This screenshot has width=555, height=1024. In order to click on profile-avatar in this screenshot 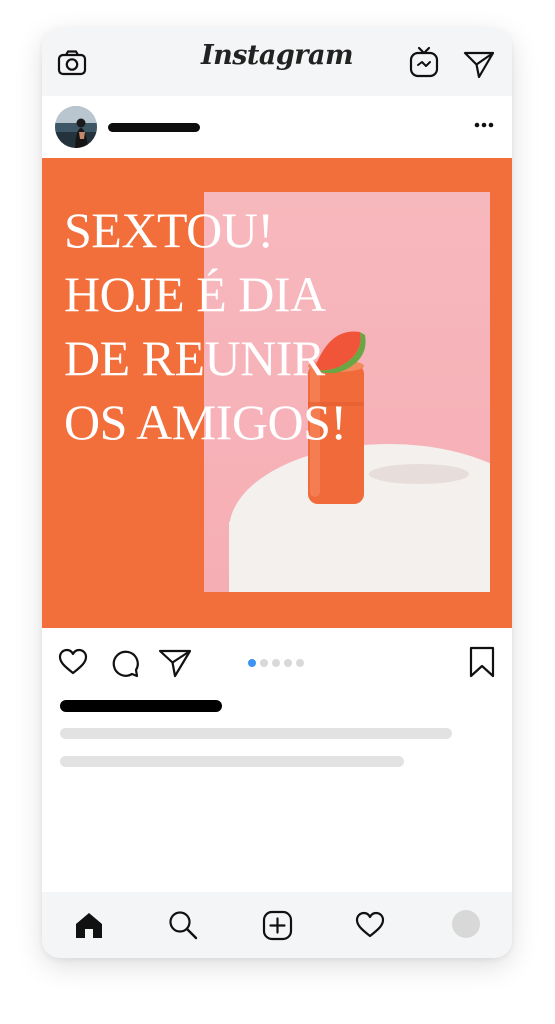, I will do `click(466, 924)`.